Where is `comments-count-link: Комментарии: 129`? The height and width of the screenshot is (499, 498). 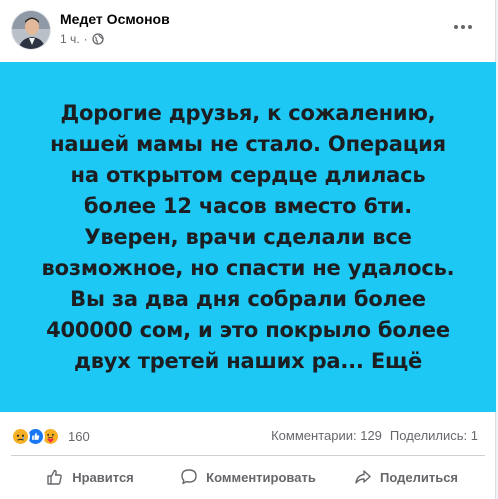 comments-count-link: Комментарии: 129 is located at coordinates (326, 435).